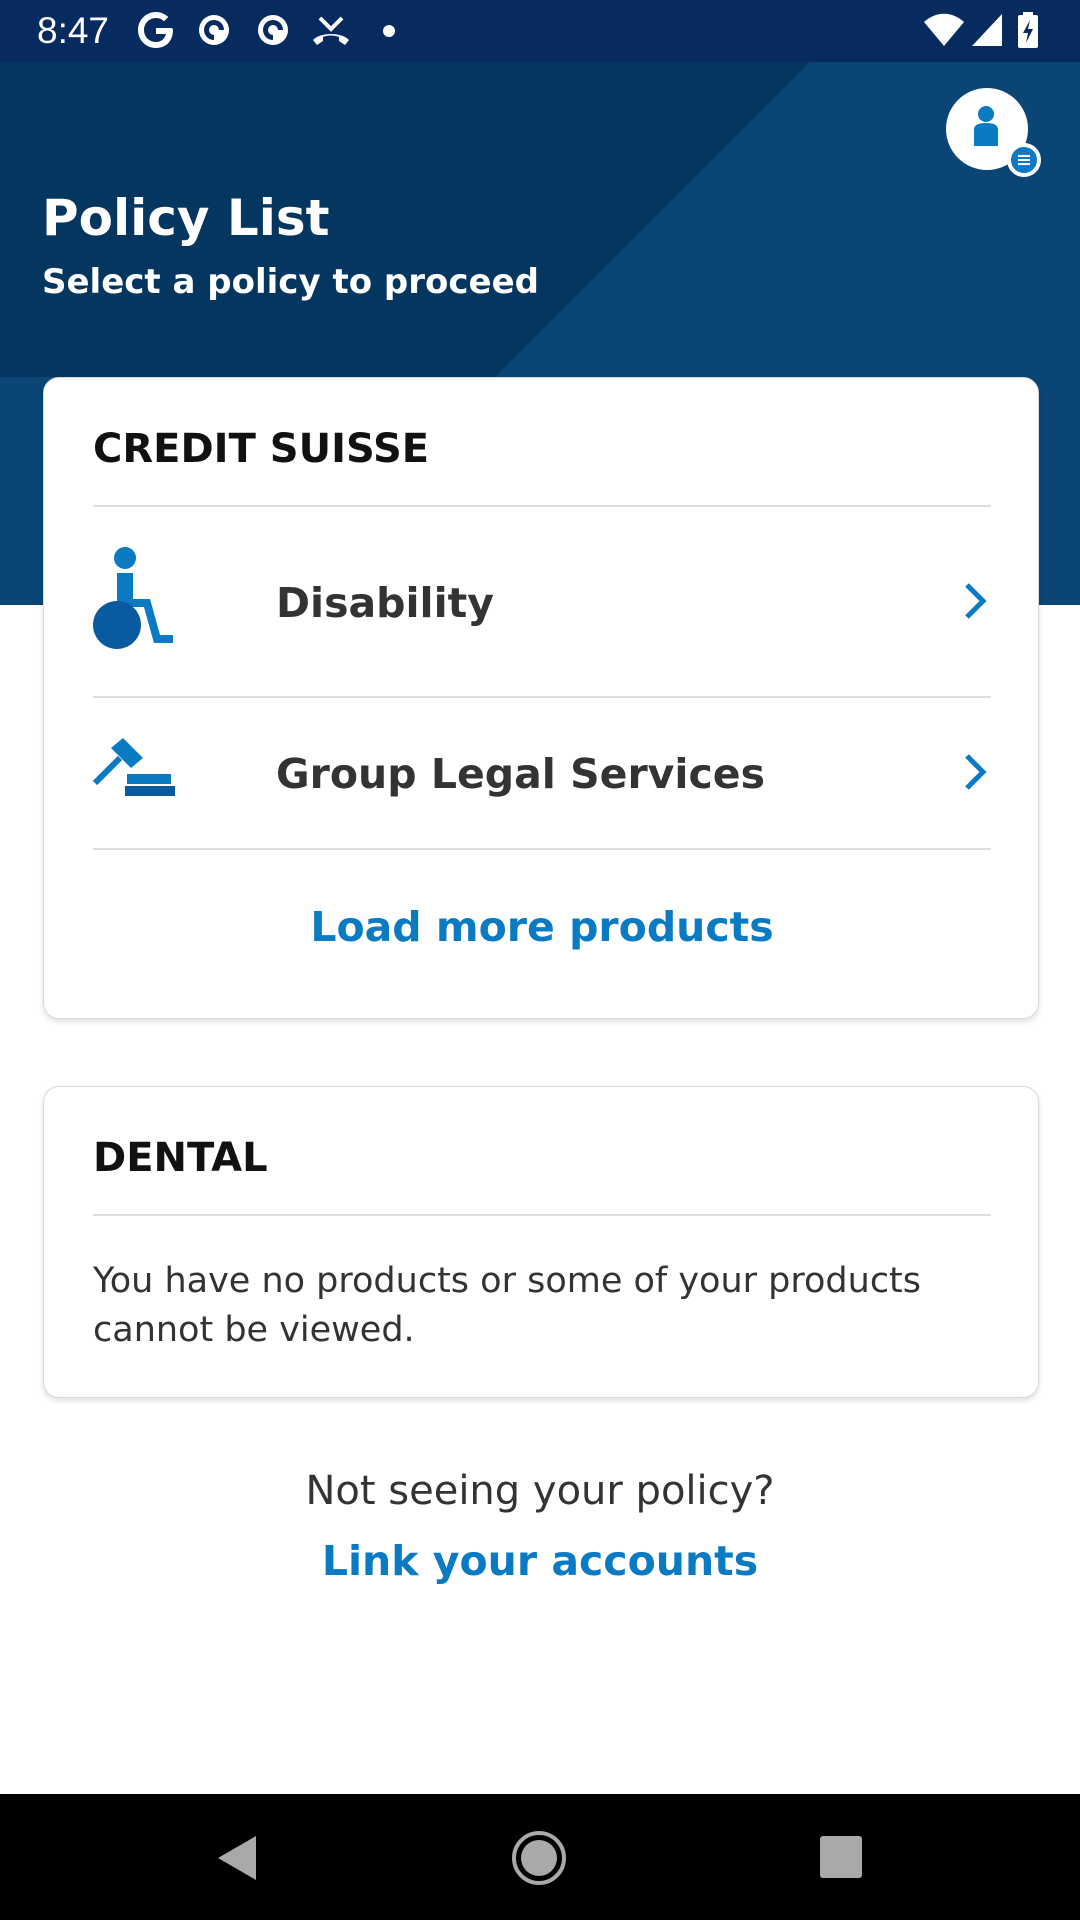  Describe the element at coordinates (385, 603) in the screenshot. I see `policy-label-disability: Disability` at that location.